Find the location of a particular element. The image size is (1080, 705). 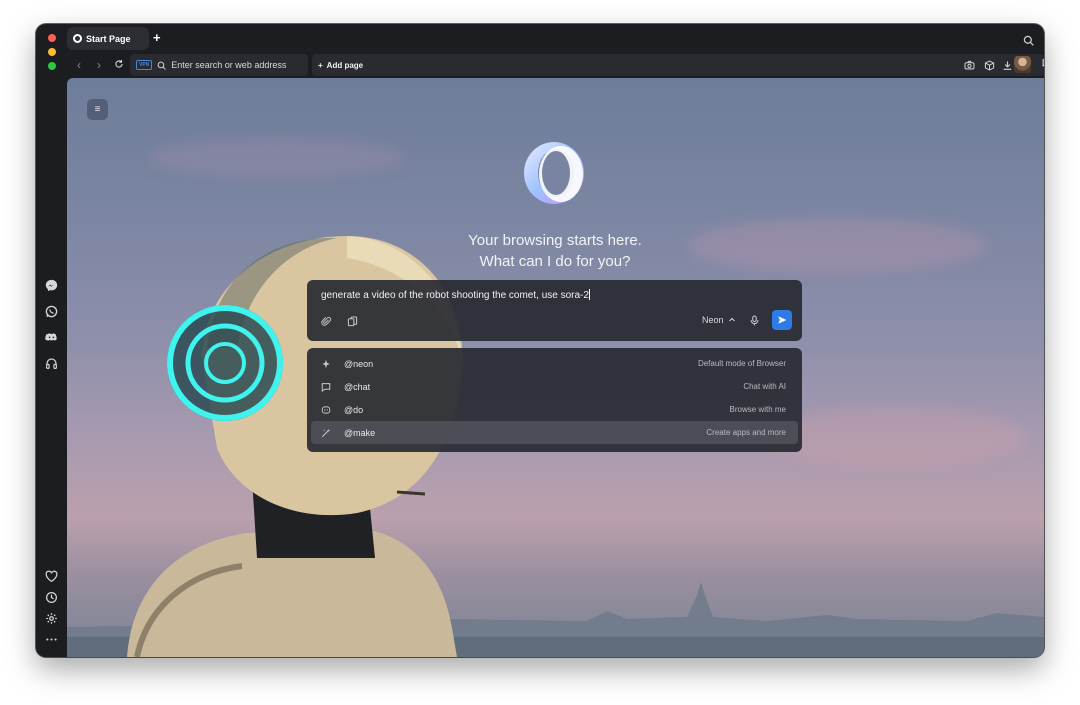

plus-icon: + is located at coordinates (320, 65).